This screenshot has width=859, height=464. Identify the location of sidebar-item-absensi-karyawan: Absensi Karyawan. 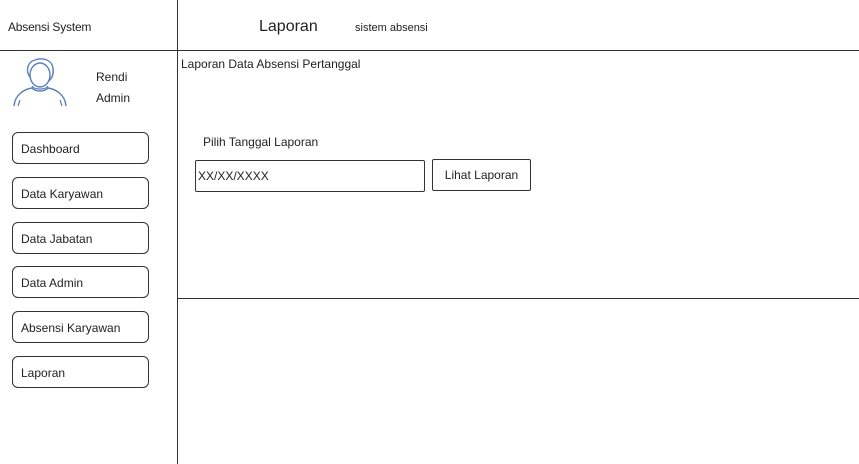
(80, 327).